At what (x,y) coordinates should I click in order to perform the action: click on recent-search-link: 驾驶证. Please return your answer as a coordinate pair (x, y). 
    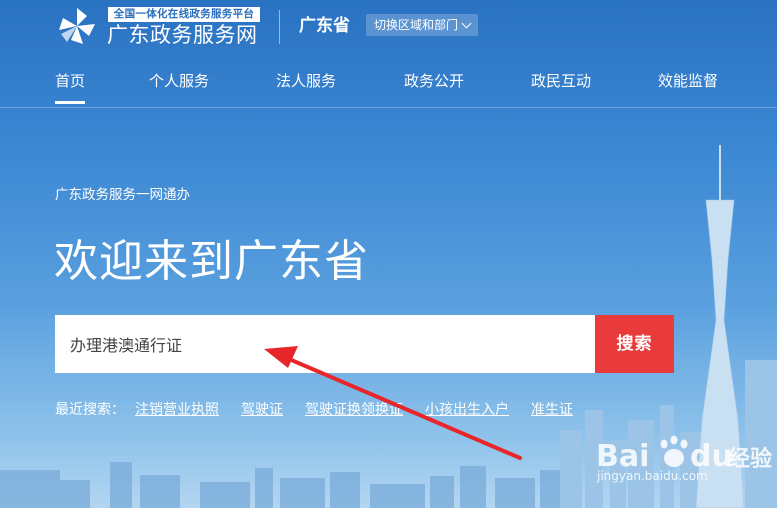
    Looking at the image, I should click on (262, 410).